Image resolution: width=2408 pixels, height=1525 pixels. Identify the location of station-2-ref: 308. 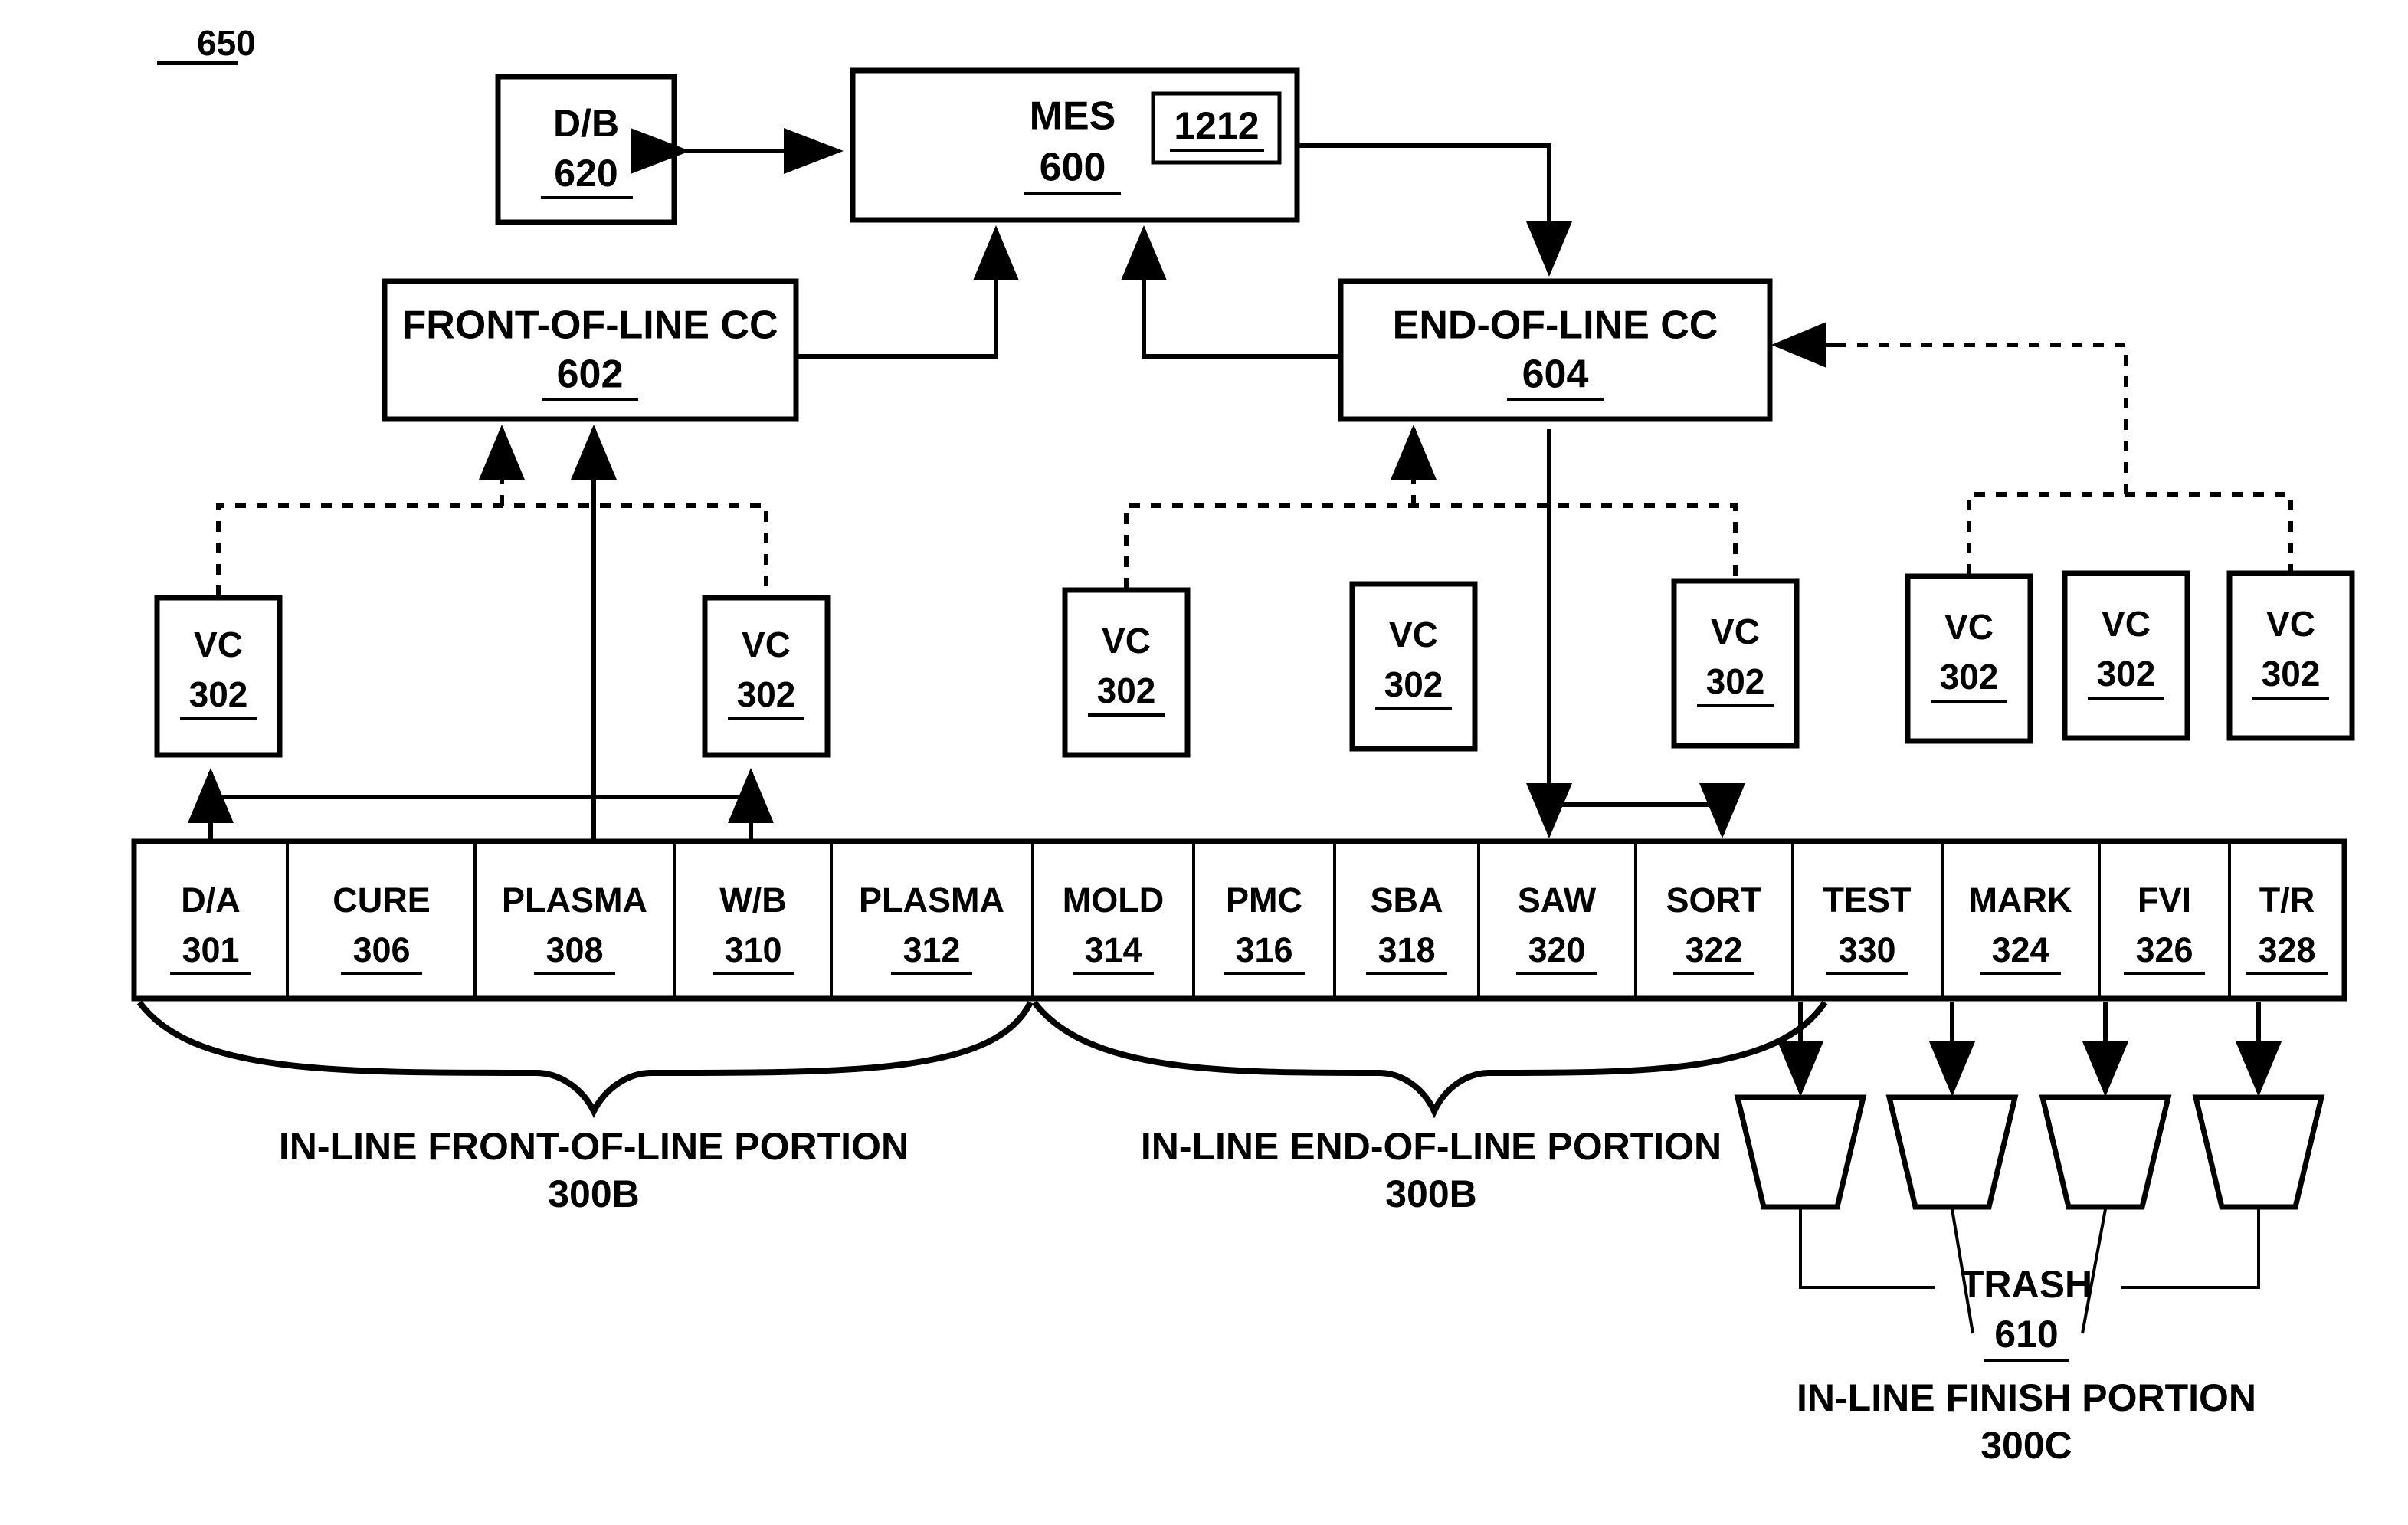
(574, 949).